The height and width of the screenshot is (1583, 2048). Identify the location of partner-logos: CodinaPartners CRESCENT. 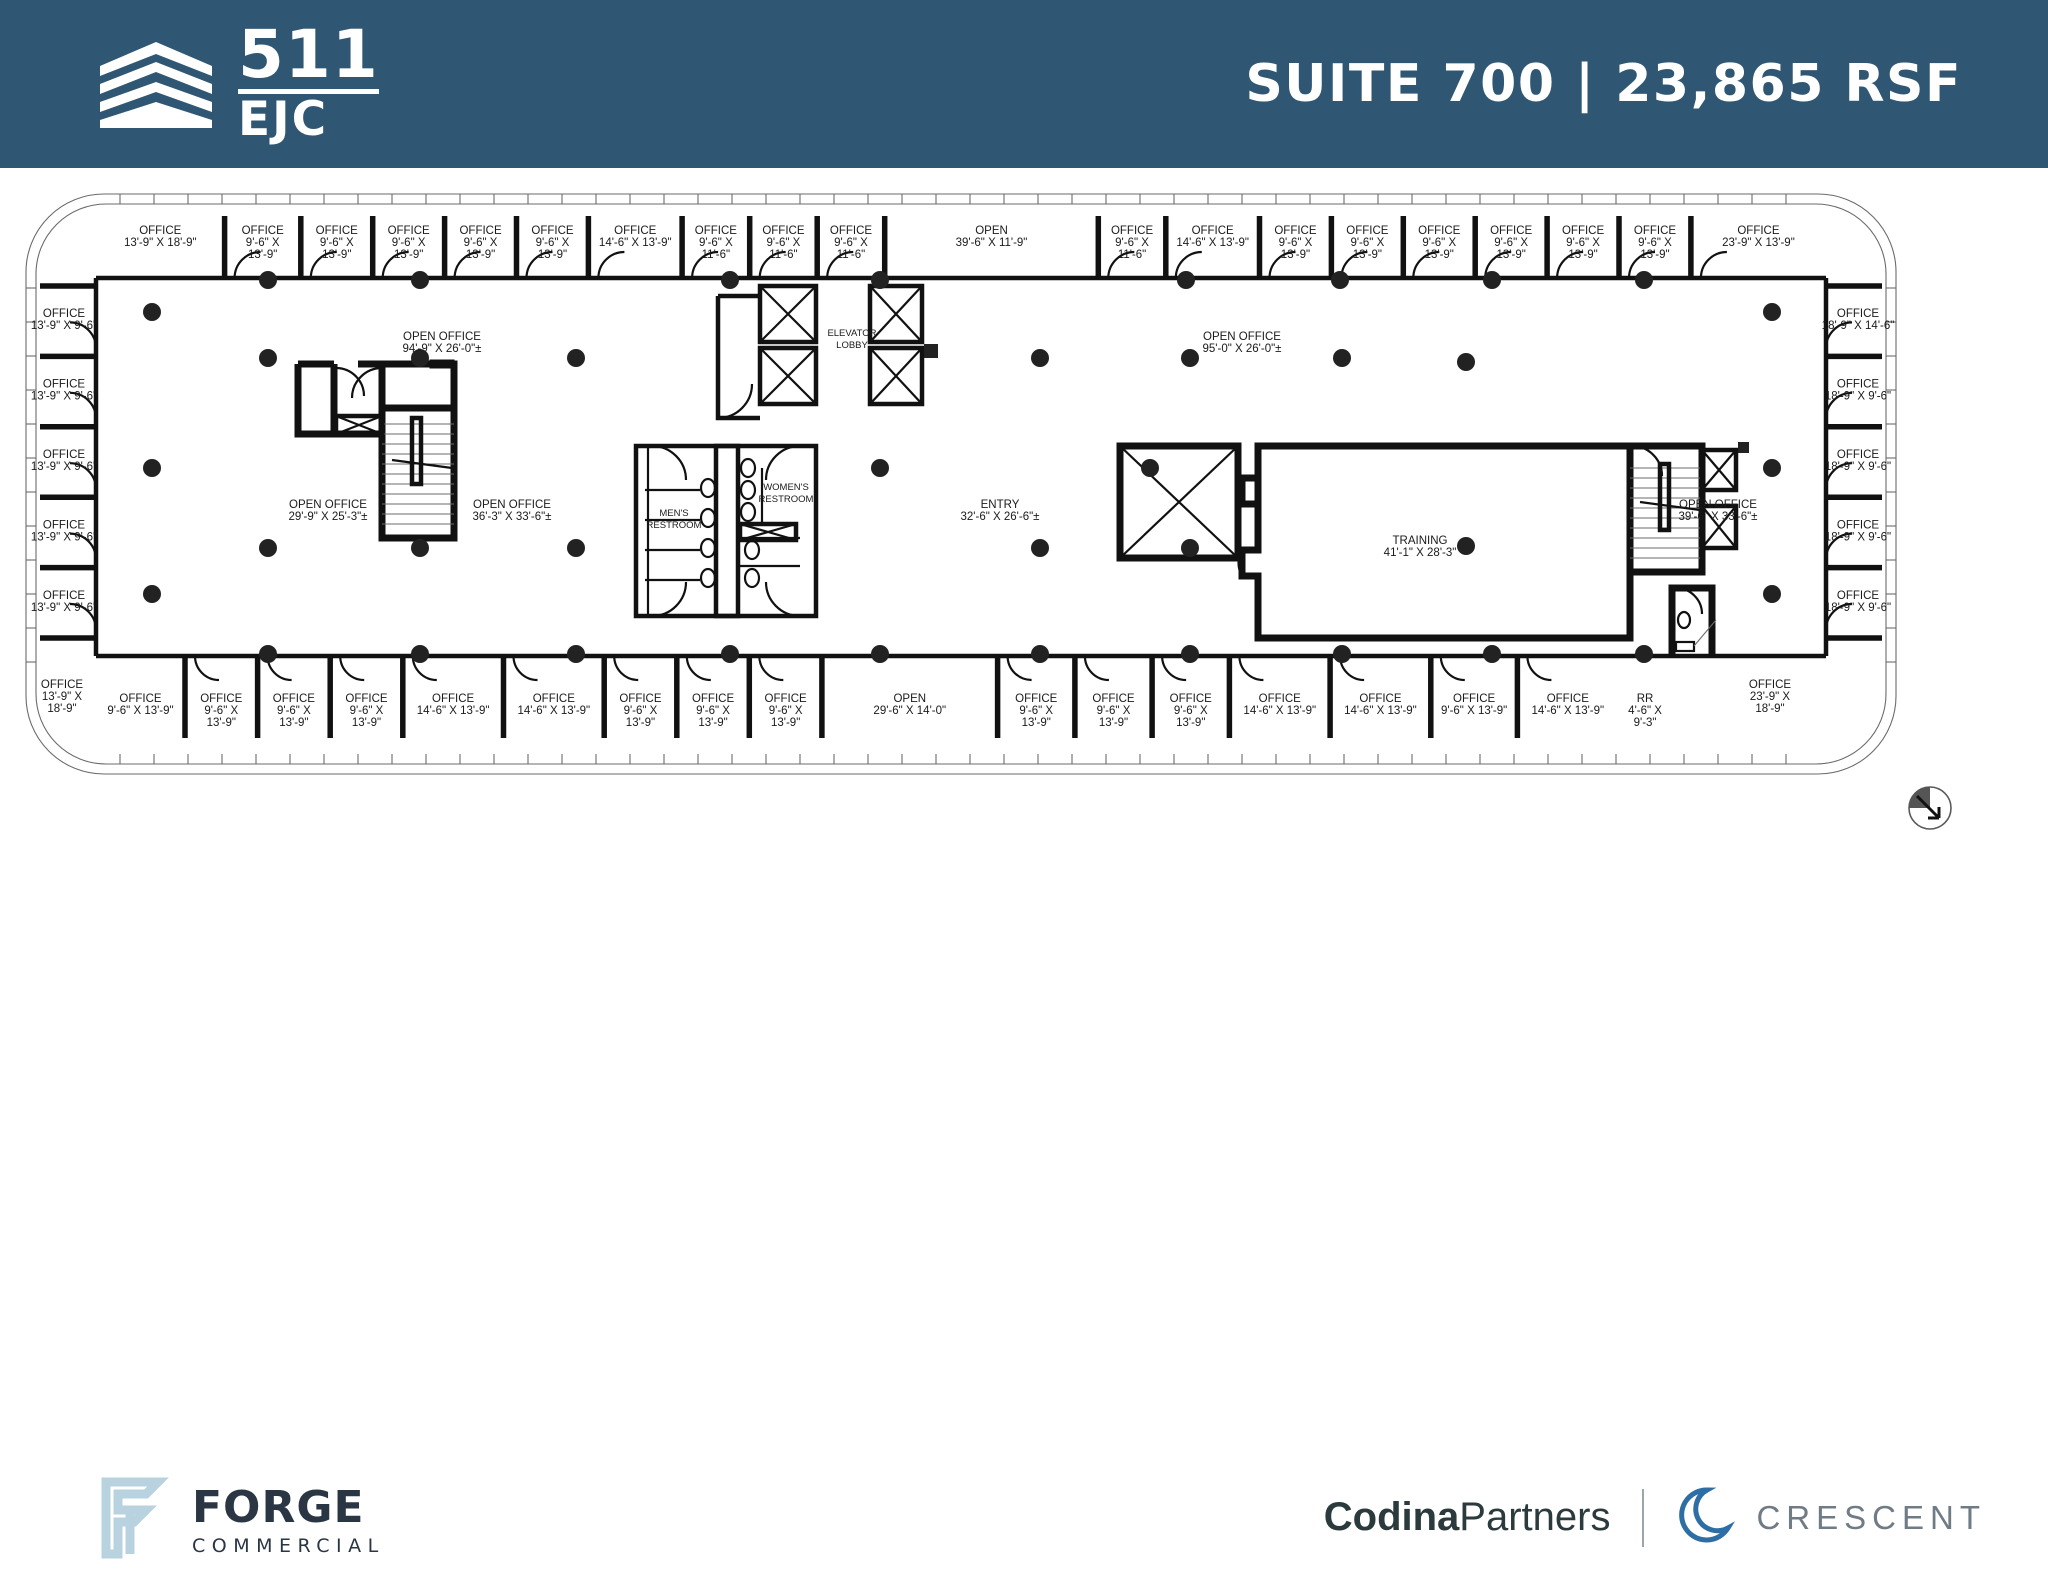
(1655, 1517).